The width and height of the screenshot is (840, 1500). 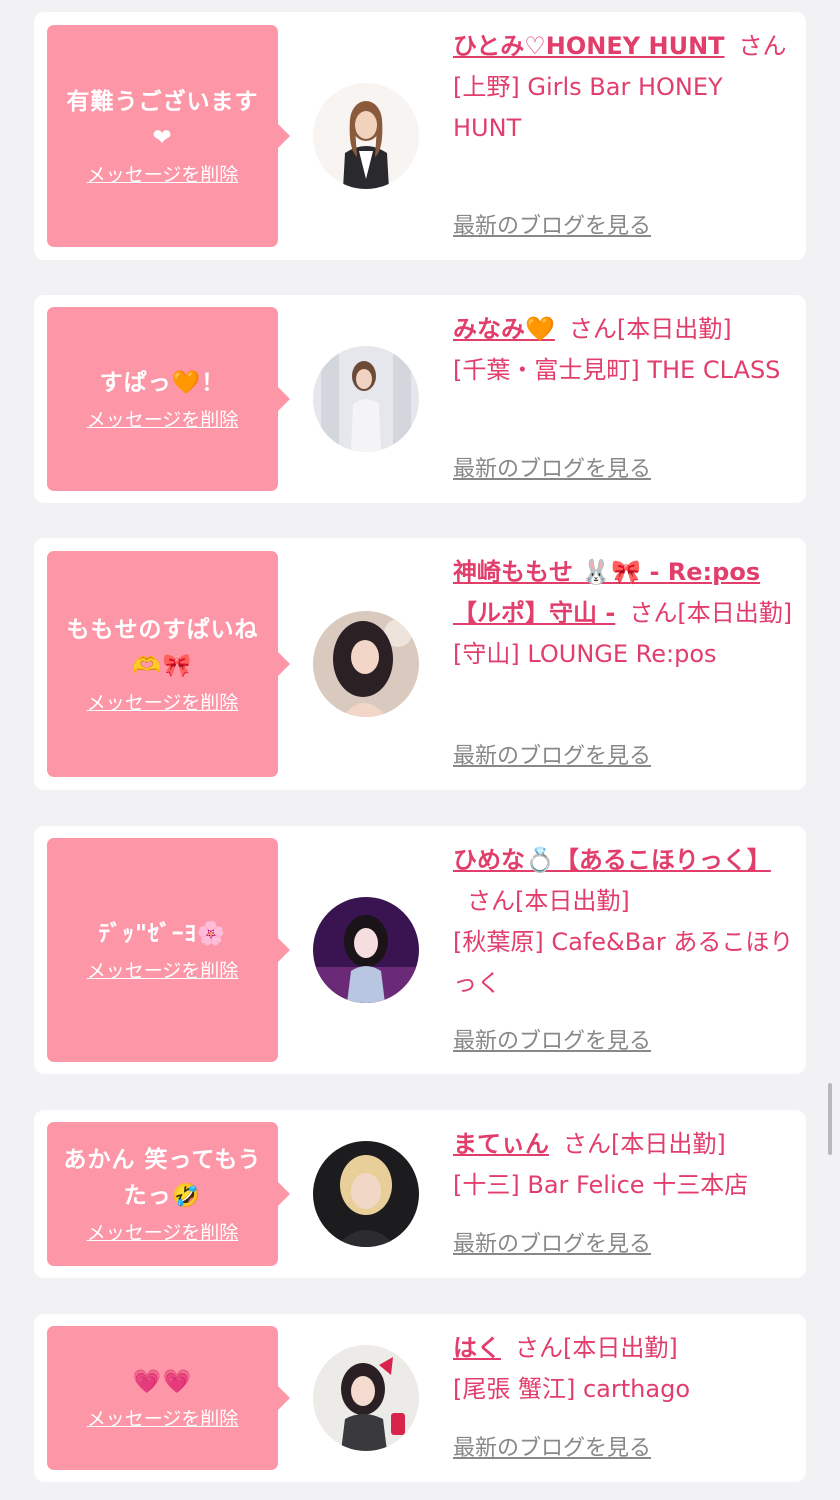 I want to click on avatar-photo-woman-purple-background, so click(x=366, y=950).